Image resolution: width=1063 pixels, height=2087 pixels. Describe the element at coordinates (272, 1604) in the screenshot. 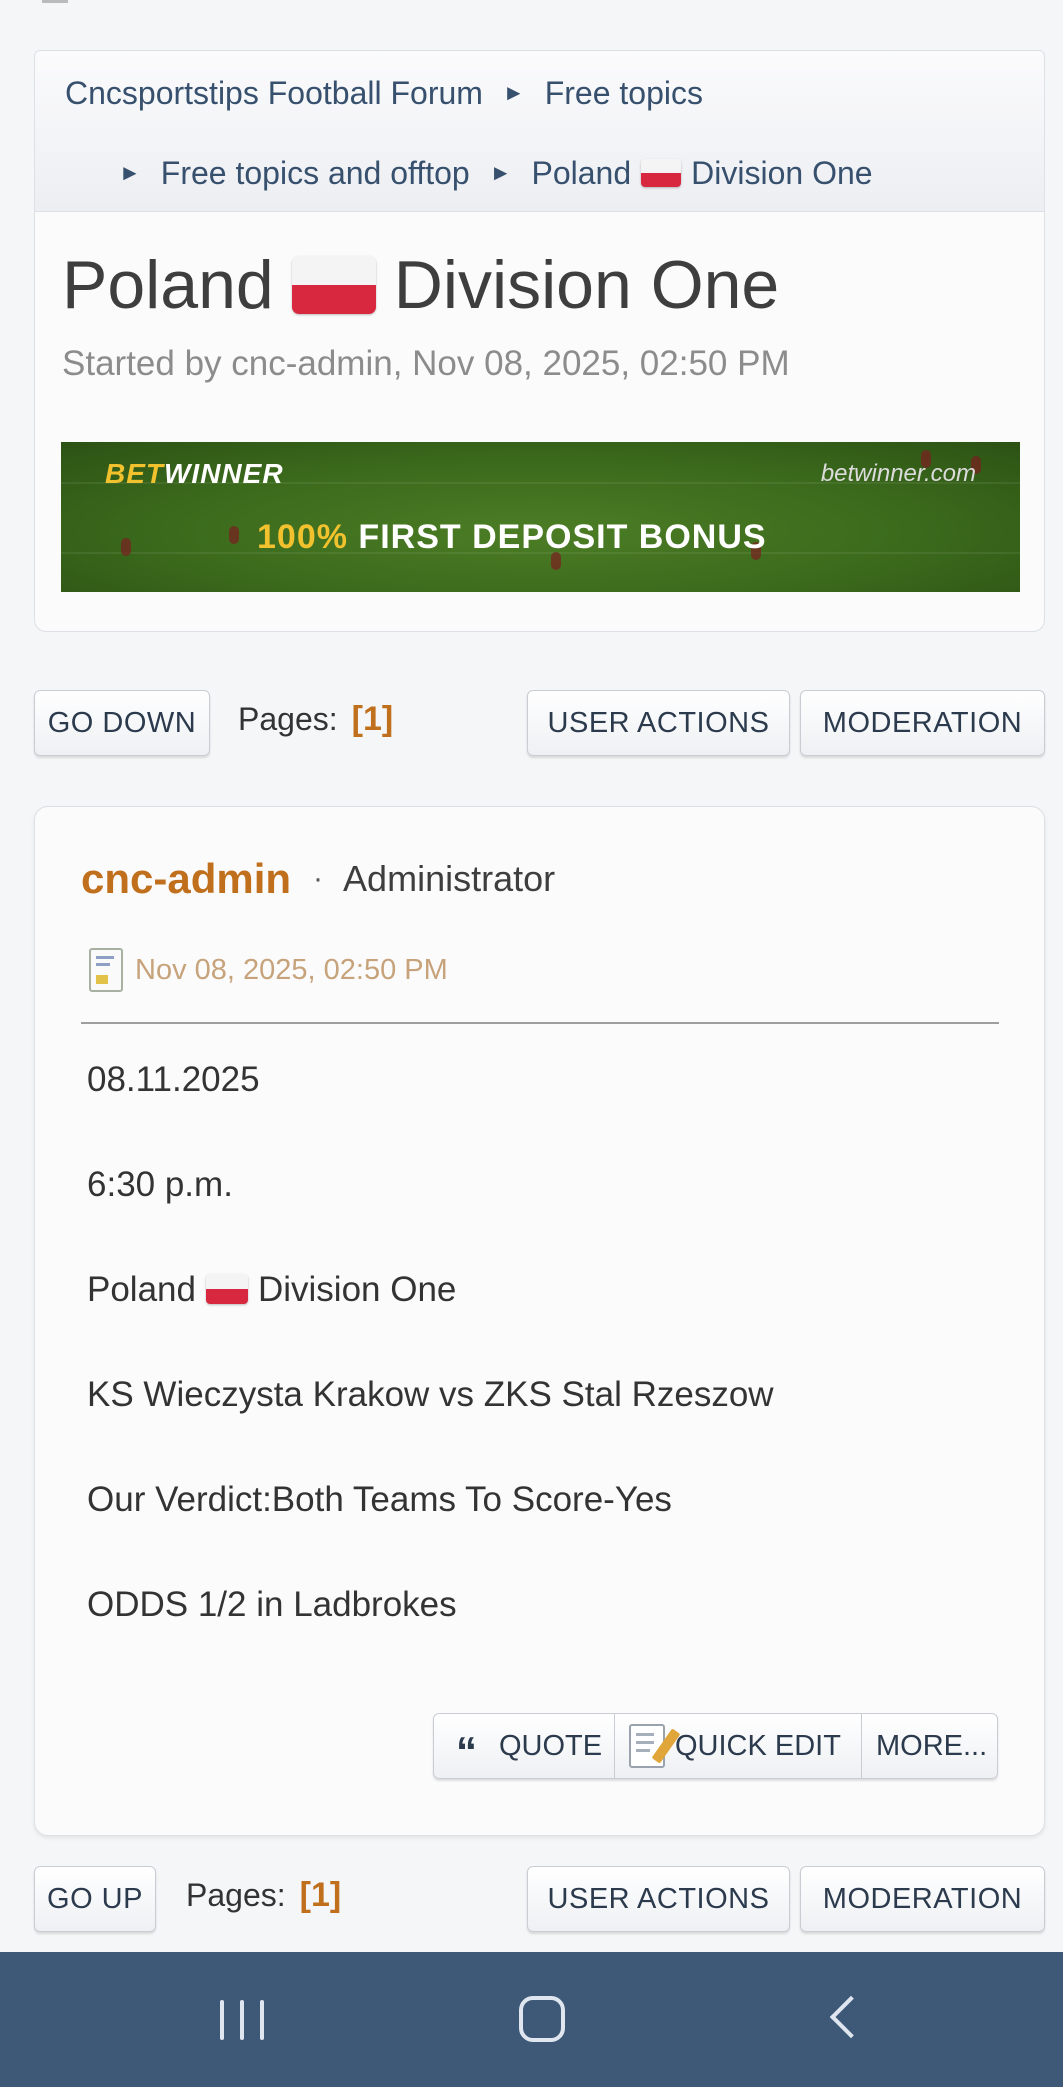

I see `post-line-odds: ODDS 1/2 in Ladbrokes` at that location.